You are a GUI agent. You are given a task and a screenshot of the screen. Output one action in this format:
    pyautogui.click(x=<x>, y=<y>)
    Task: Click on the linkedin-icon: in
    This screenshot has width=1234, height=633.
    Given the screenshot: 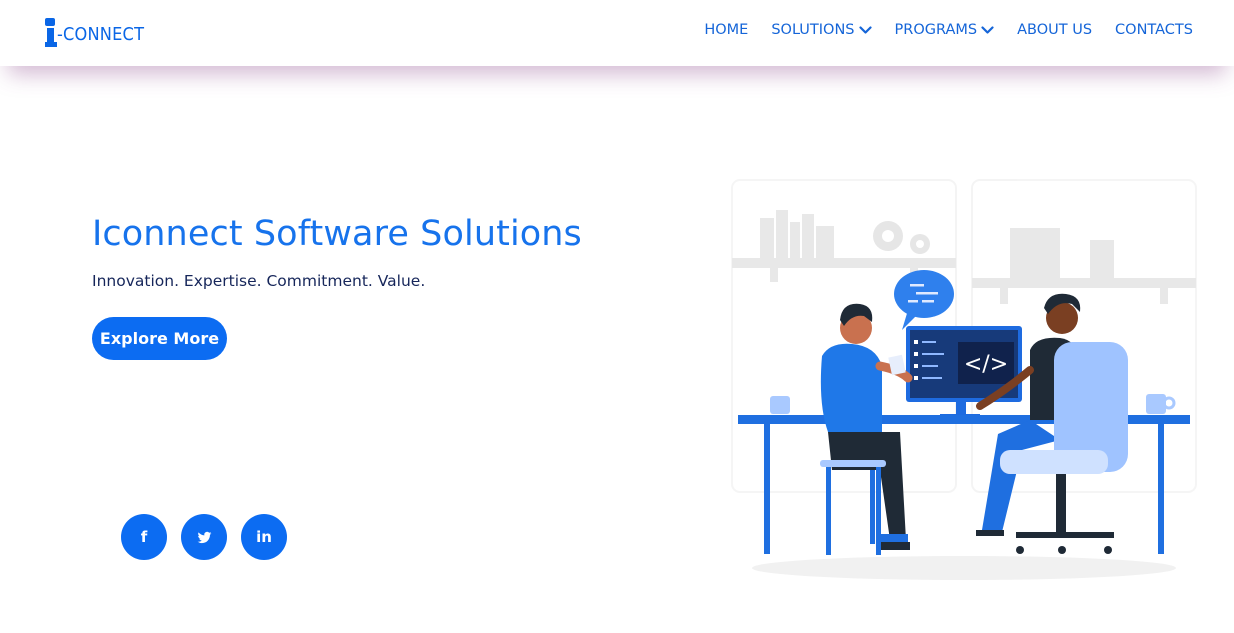 What is the action you would take?
    pyautogui.click(x=264, y=537)
    